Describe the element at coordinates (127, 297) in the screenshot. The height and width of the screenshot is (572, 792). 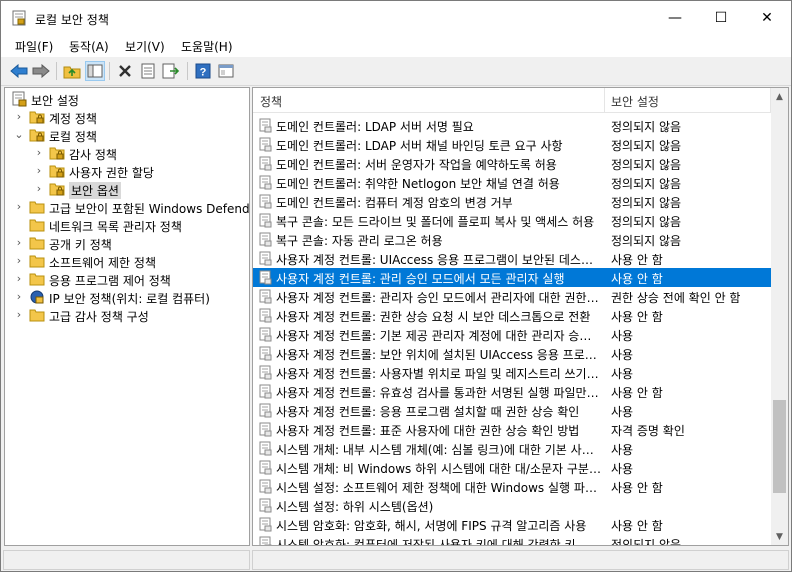
I see `tree-item: › IP 보안 정책(위치: 로컬 컴퓨터)` at that location.